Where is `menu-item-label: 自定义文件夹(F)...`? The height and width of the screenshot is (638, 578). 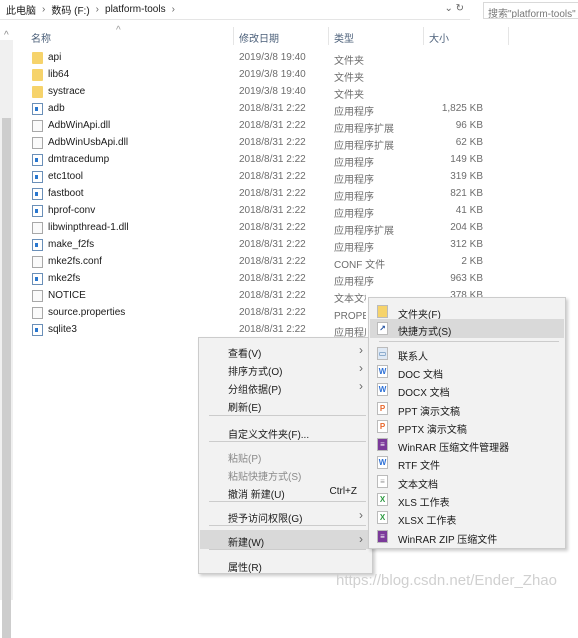 menu-item-label: 自定义文件夹(F)... is located at coordinates (269, 435).